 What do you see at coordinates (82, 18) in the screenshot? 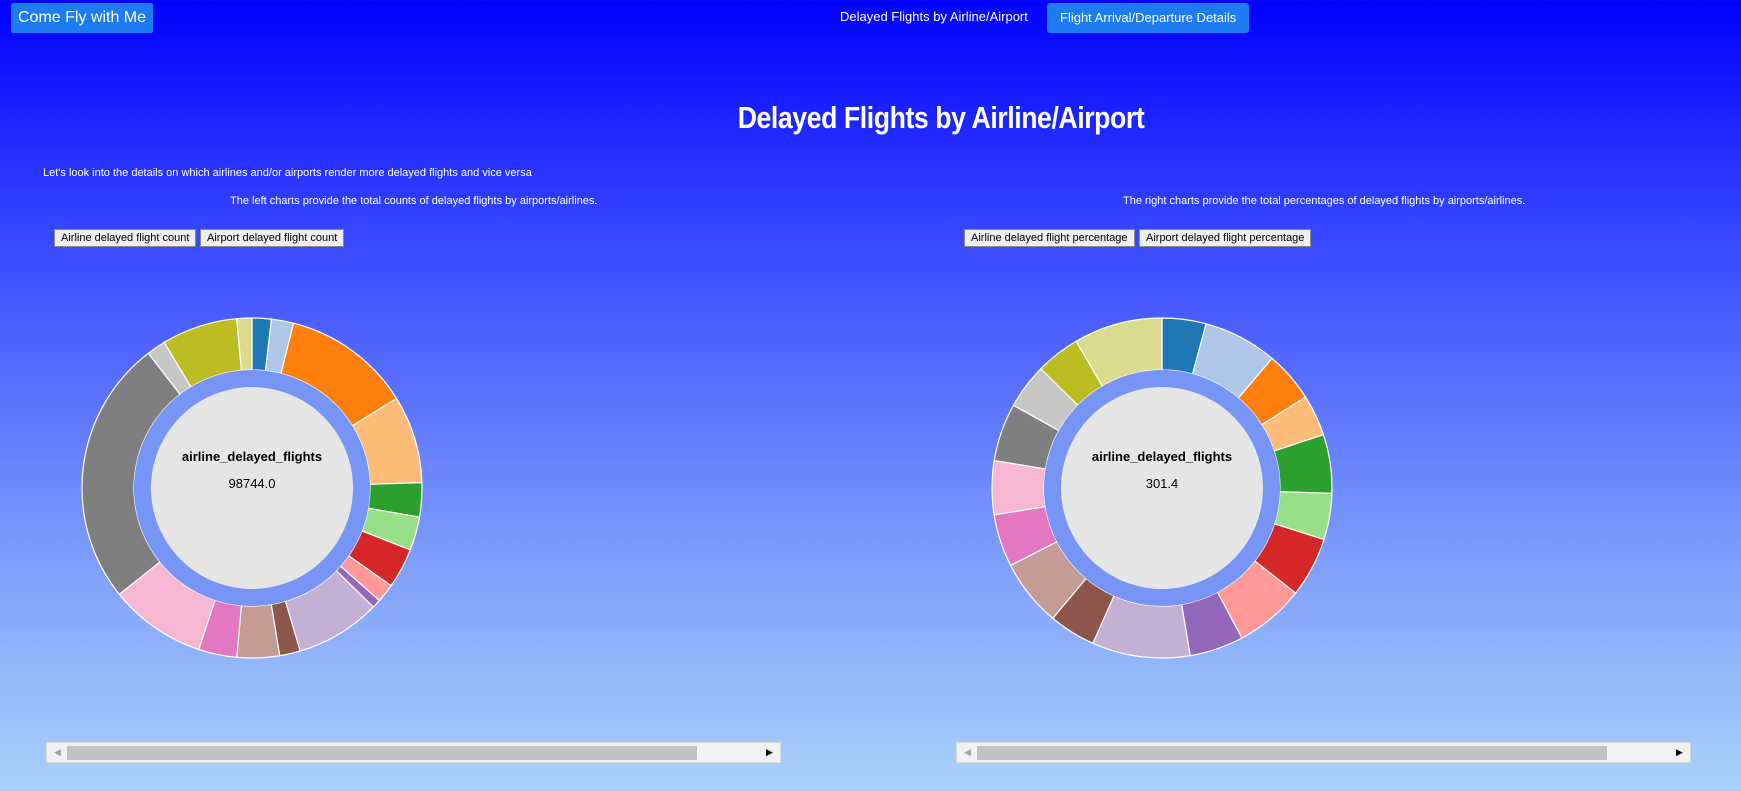
I see `brand-button: Come Fly with Me` at bounding box center [82, 18].